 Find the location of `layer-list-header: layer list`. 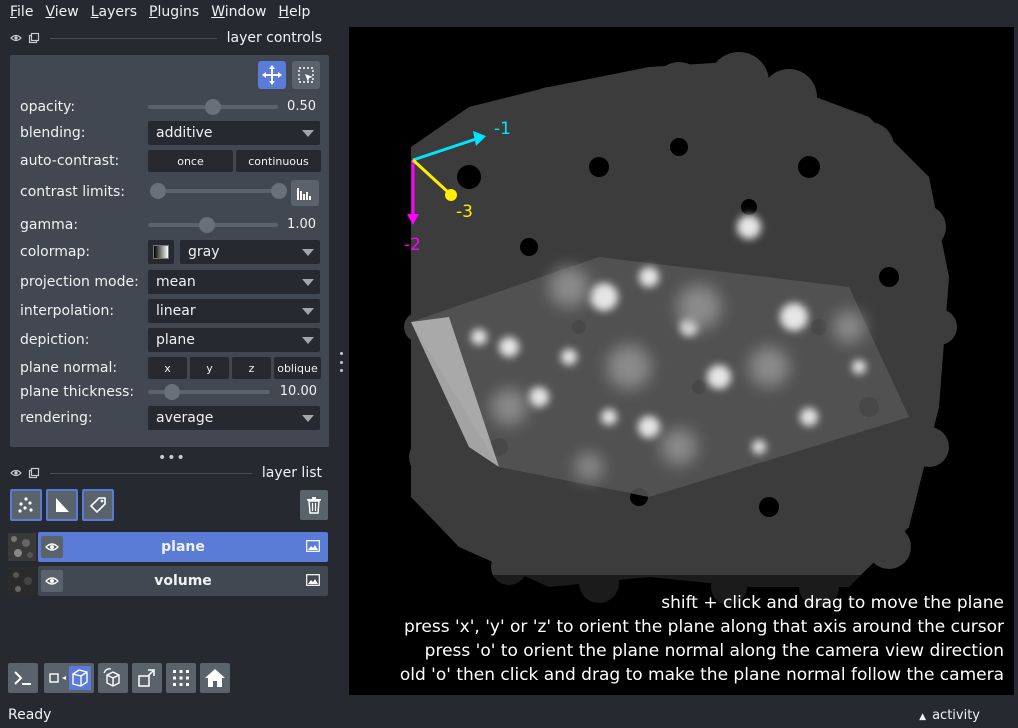

layer-list-header: layer list is located at coordinates (166, 473).